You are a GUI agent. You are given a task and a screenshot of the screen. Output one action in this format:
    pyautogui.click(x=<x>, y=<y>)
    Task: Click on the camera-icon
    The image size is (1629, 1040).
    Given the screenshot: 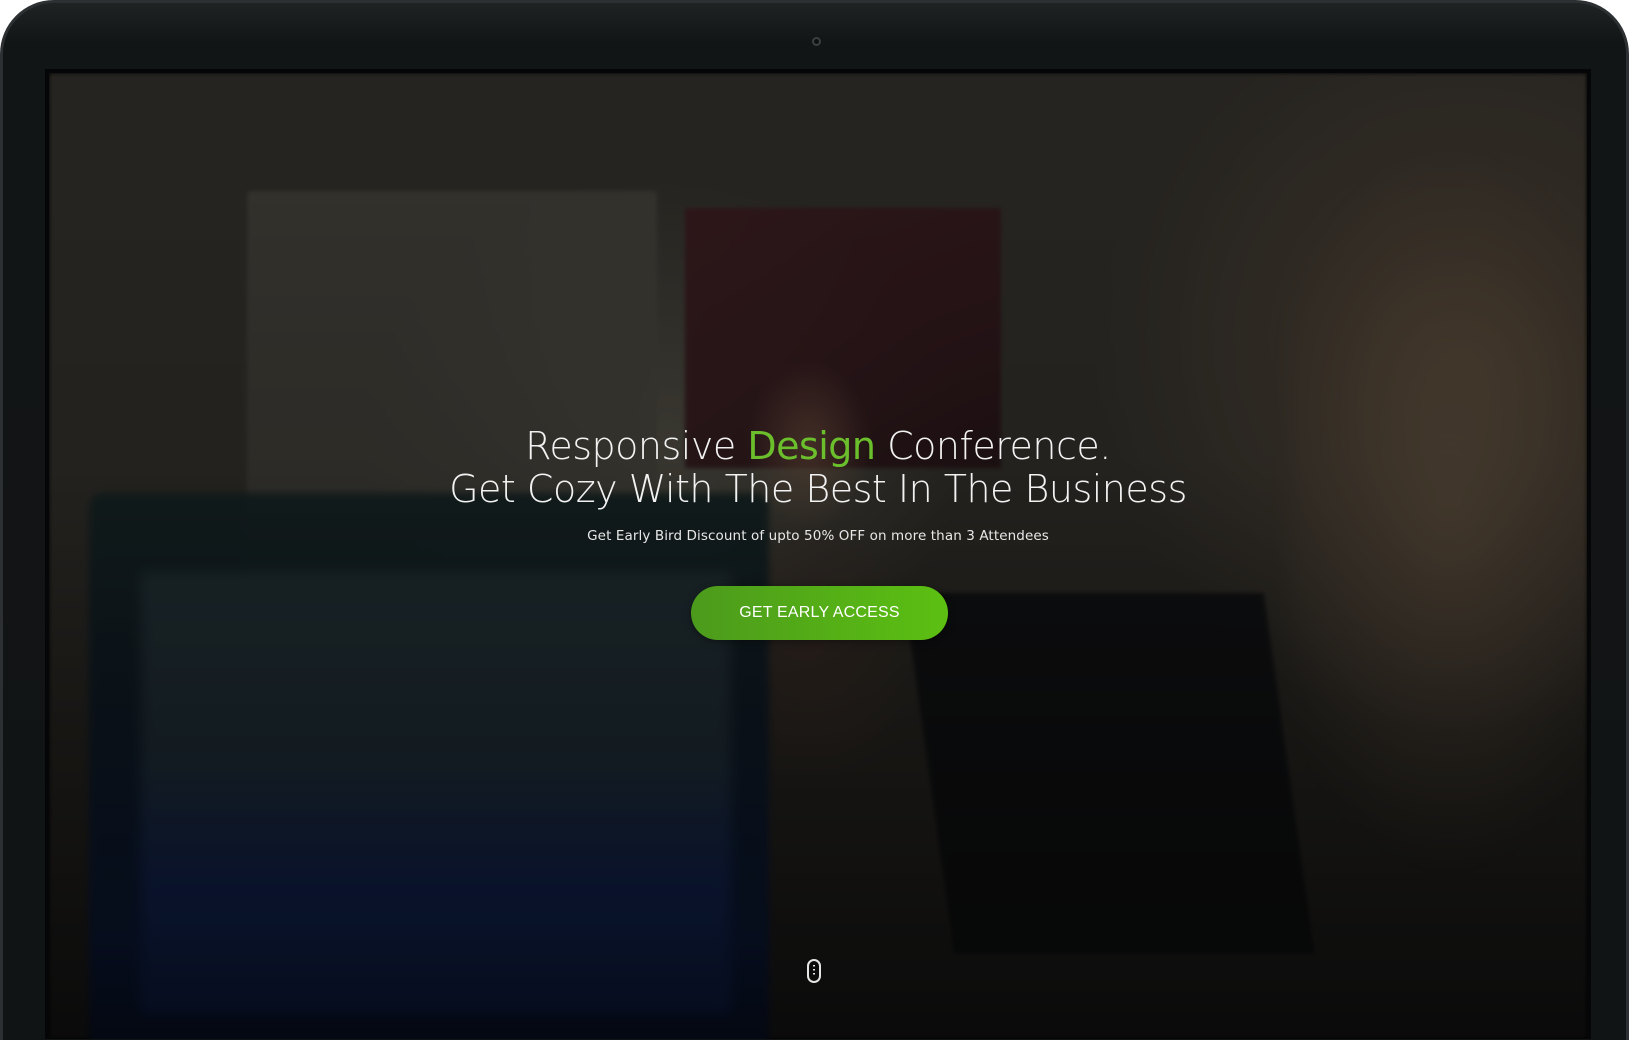 What is the action you would take?
    pyautogui.click(x=816, y=41)
    